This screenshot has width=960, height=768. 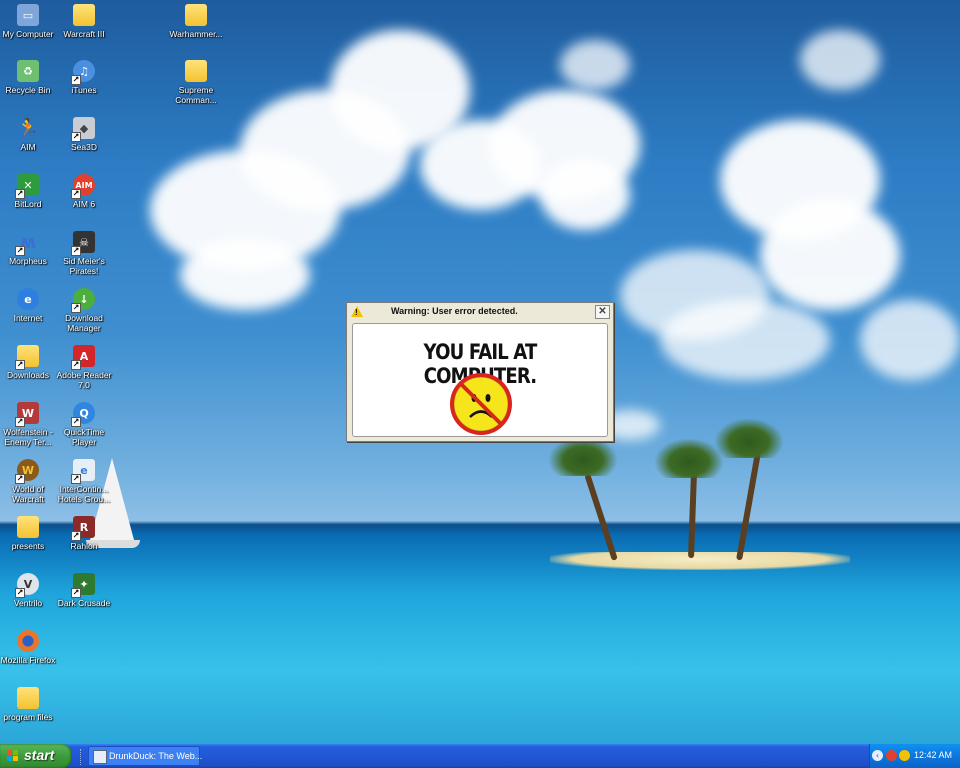 What do you see at coordinates (28, 641) in the screenshot?
I see `firefox-icon` at bounding box center [28, 641].